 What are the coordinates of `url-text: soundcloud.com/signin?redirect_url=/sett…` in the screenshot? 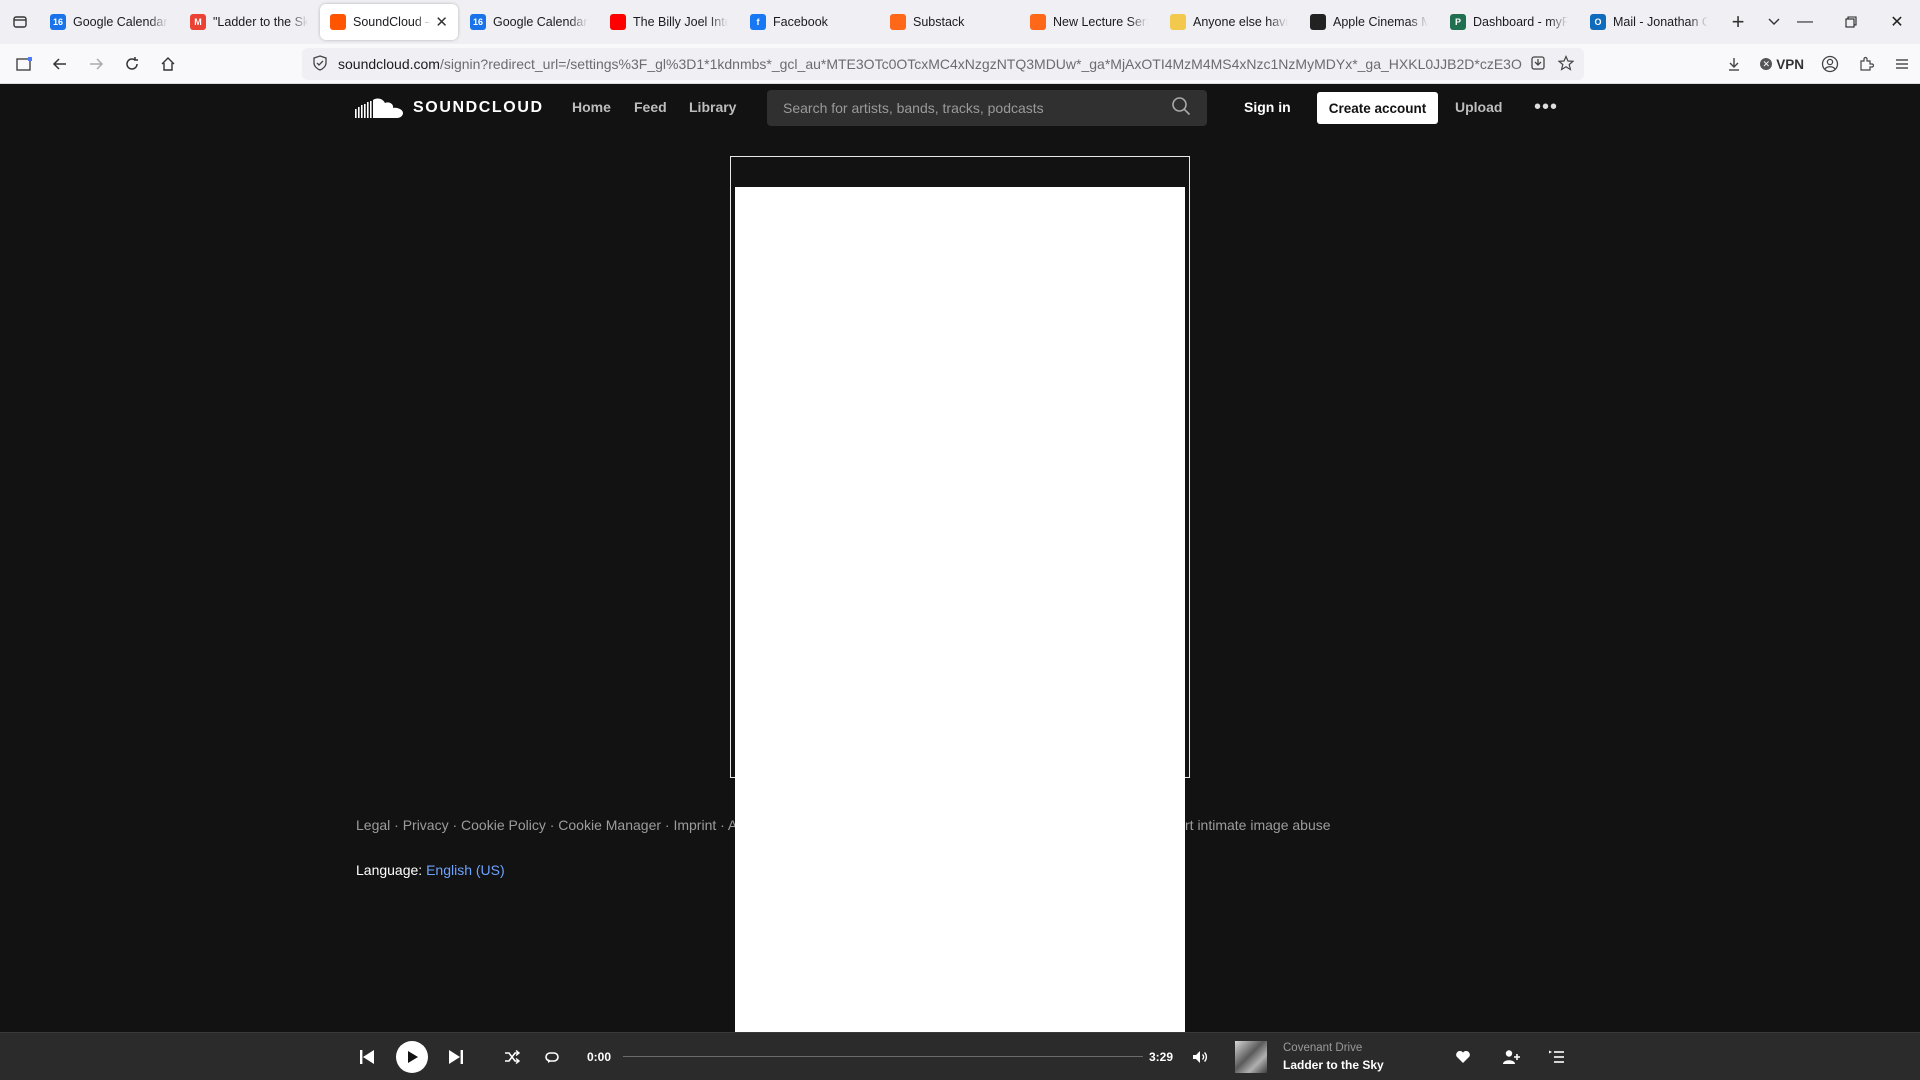 It's located at (930, 64).